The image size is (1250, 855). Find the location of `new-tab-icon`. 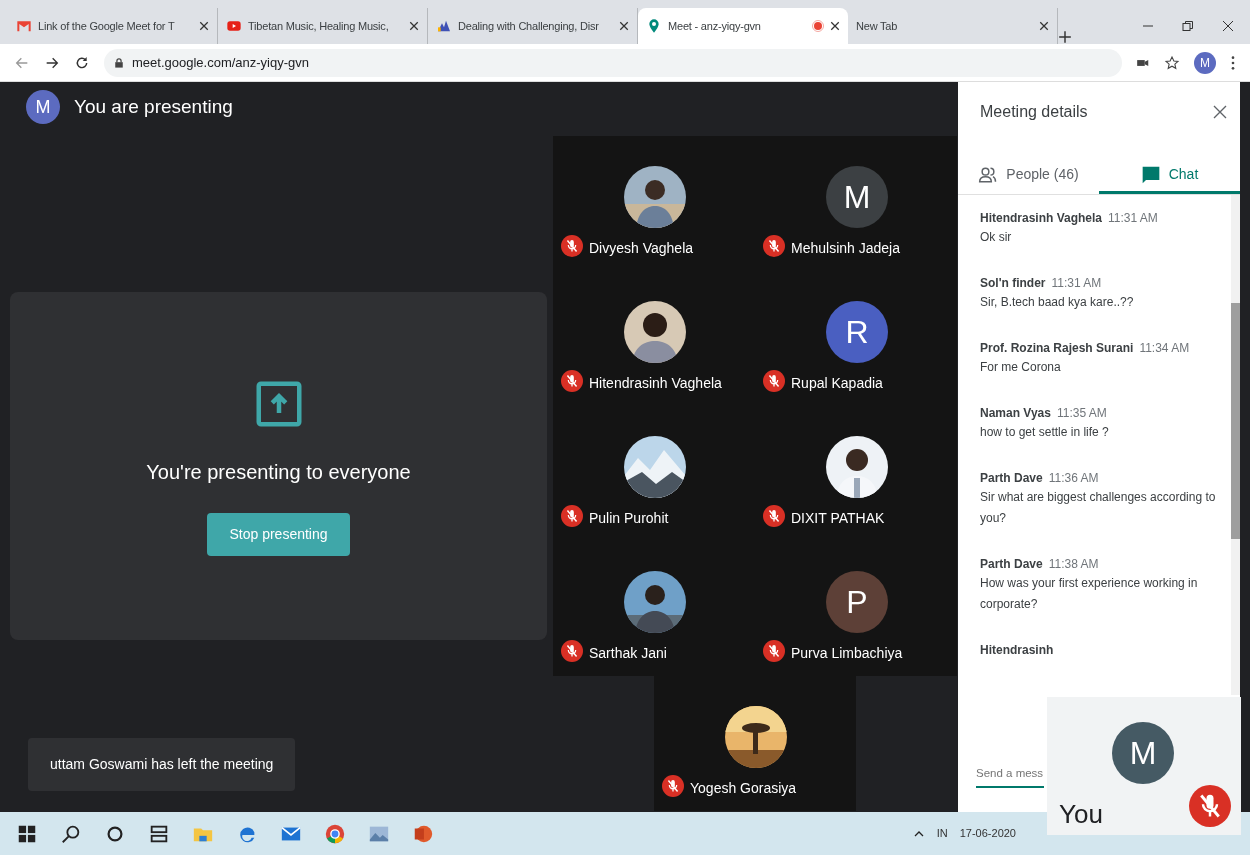

new-tab-icon is located at coordinates (1065, 37).